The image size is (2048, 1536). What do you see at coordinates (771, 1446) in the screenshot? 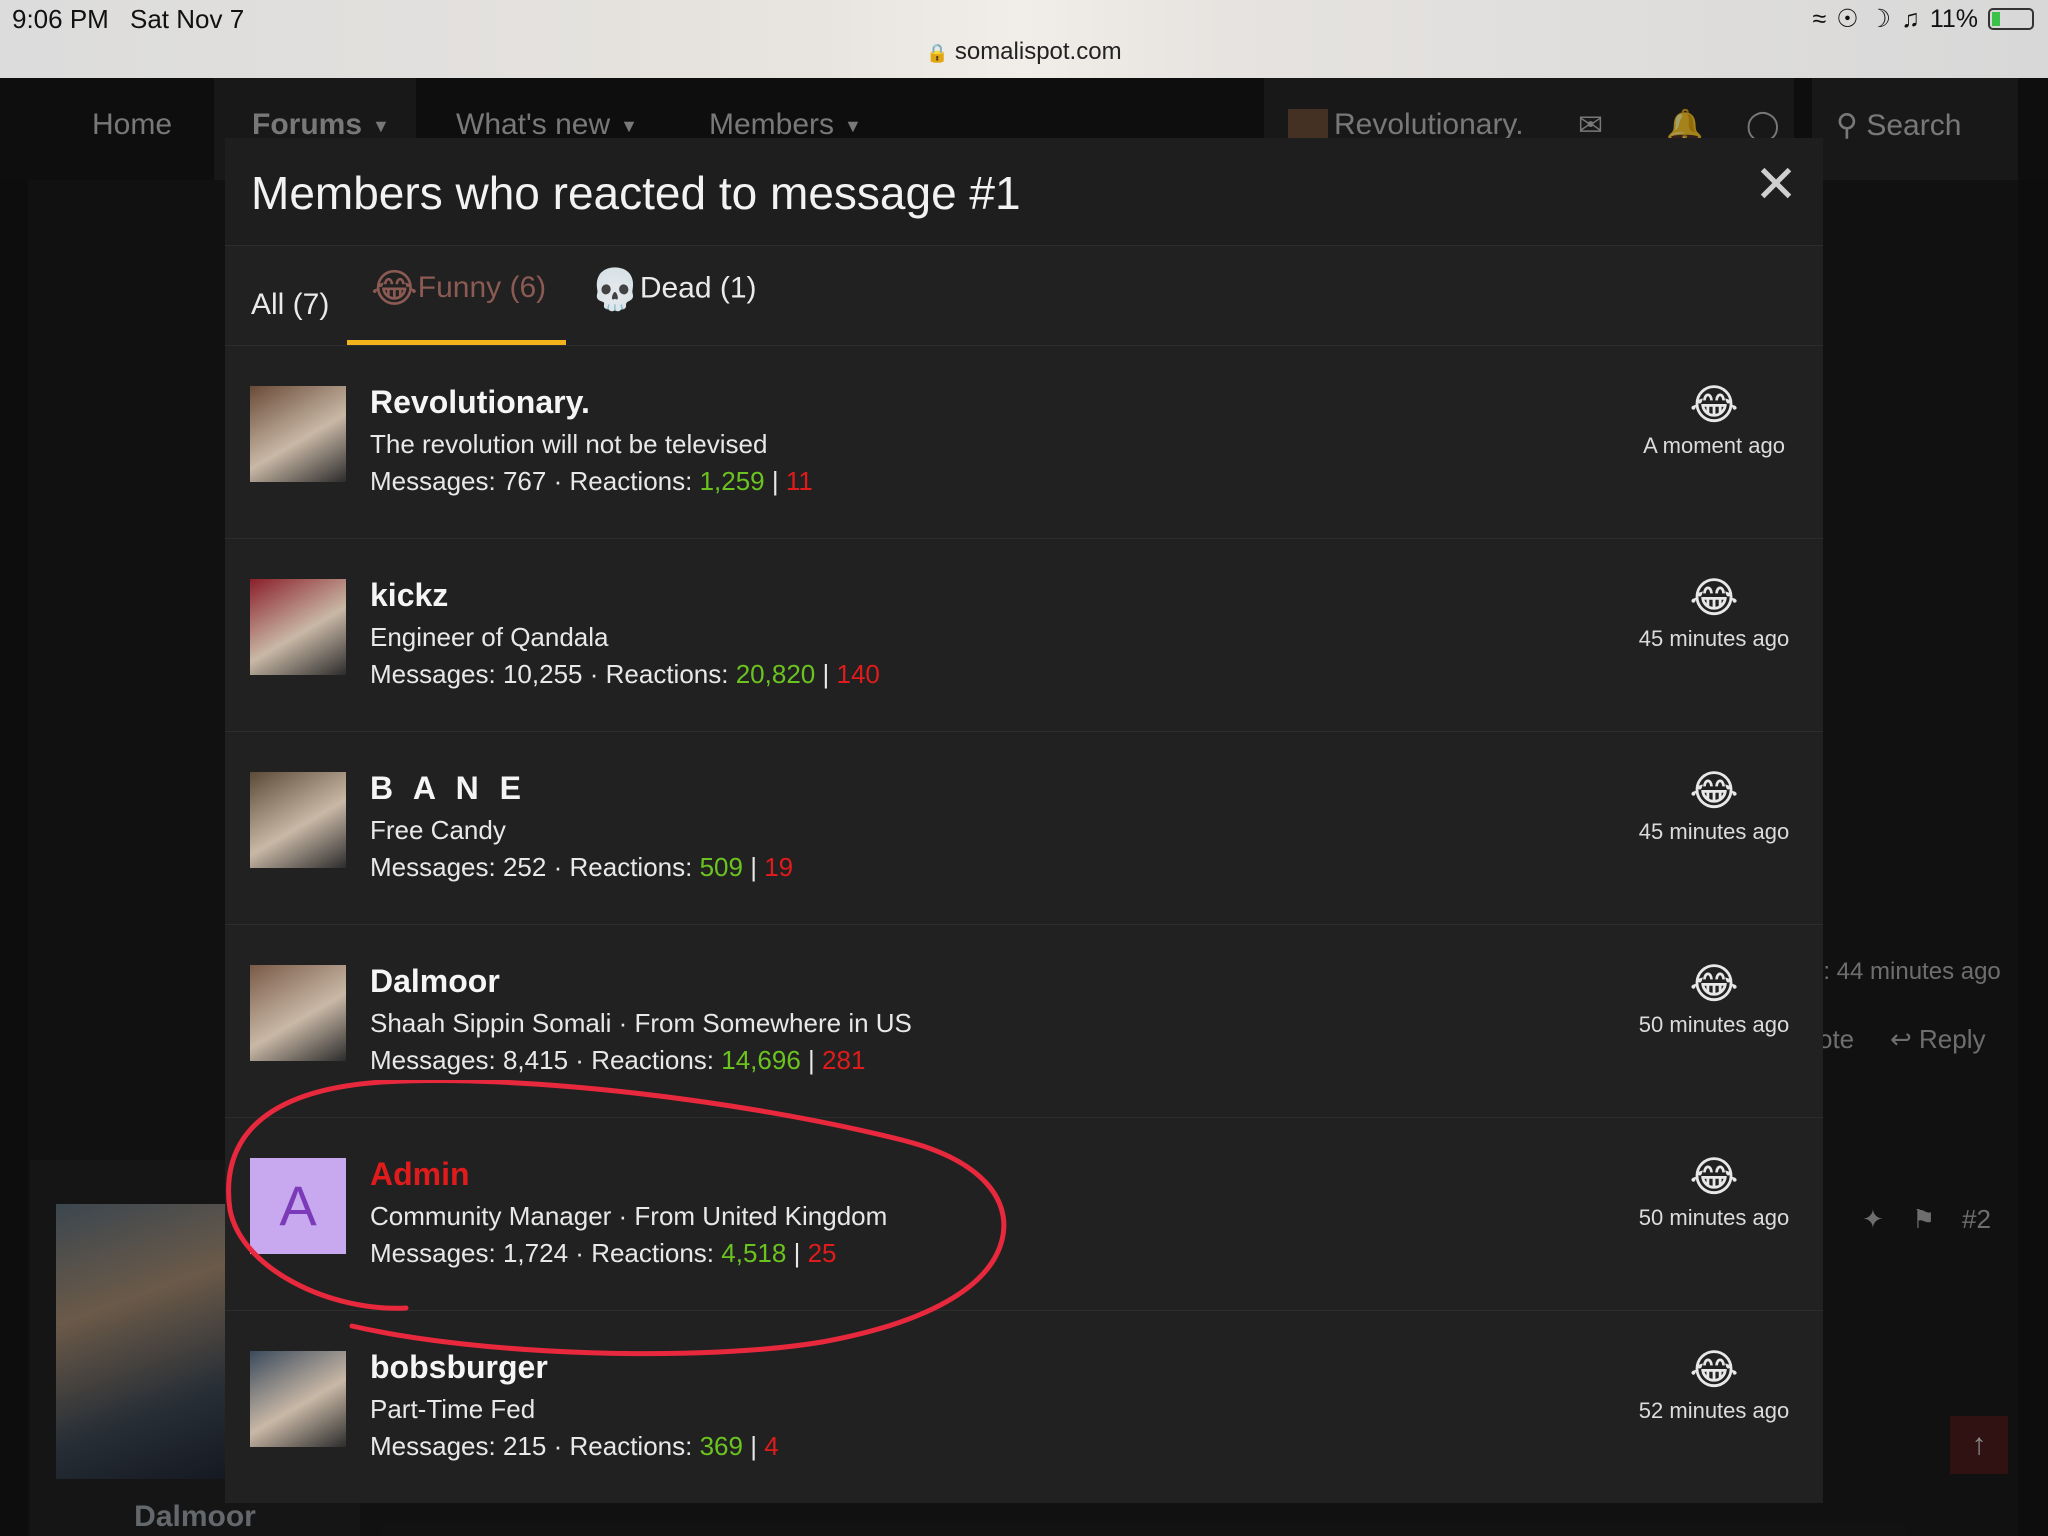
I see `reactions-negative: 4` at bounding box center [771, 1446].